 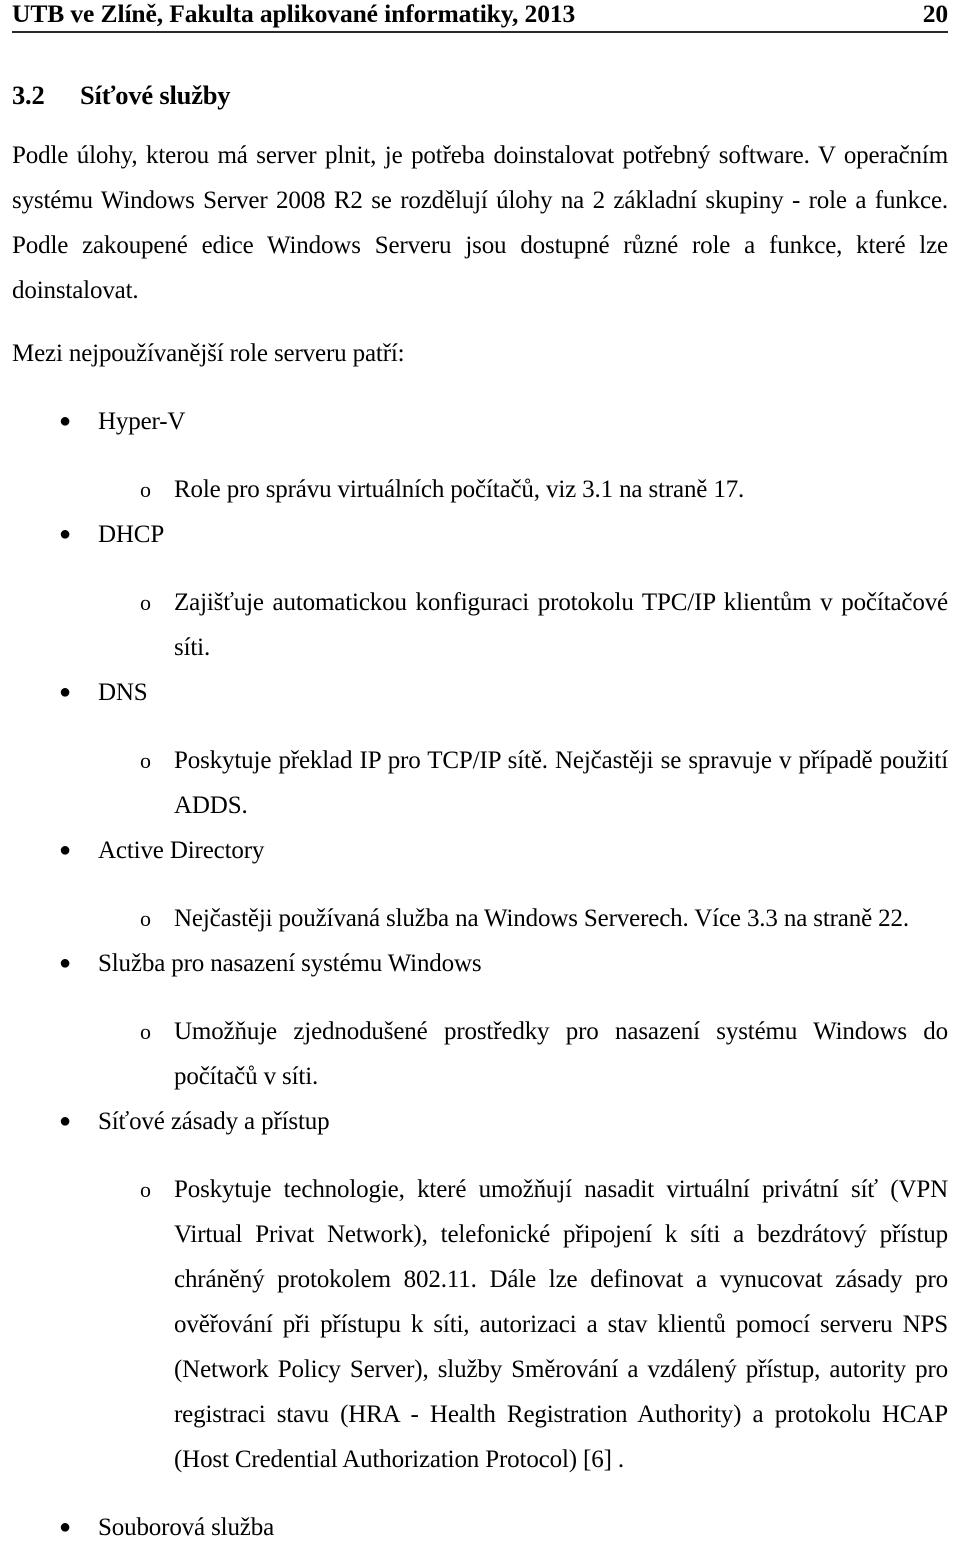 What do you see at coordinates (290, 963) in the screenshot?
I see `list-item-label: Služba pro nasazení systému Windows` at bounding box center [290, 963].